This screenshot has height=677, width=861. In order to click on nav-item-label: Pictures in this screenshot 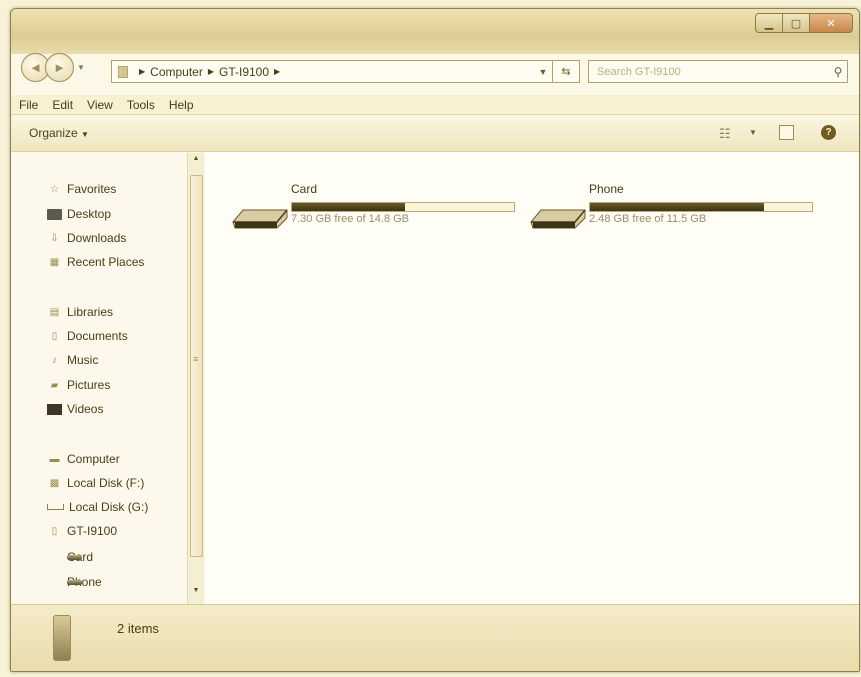, I will do `click(89, 385)`.